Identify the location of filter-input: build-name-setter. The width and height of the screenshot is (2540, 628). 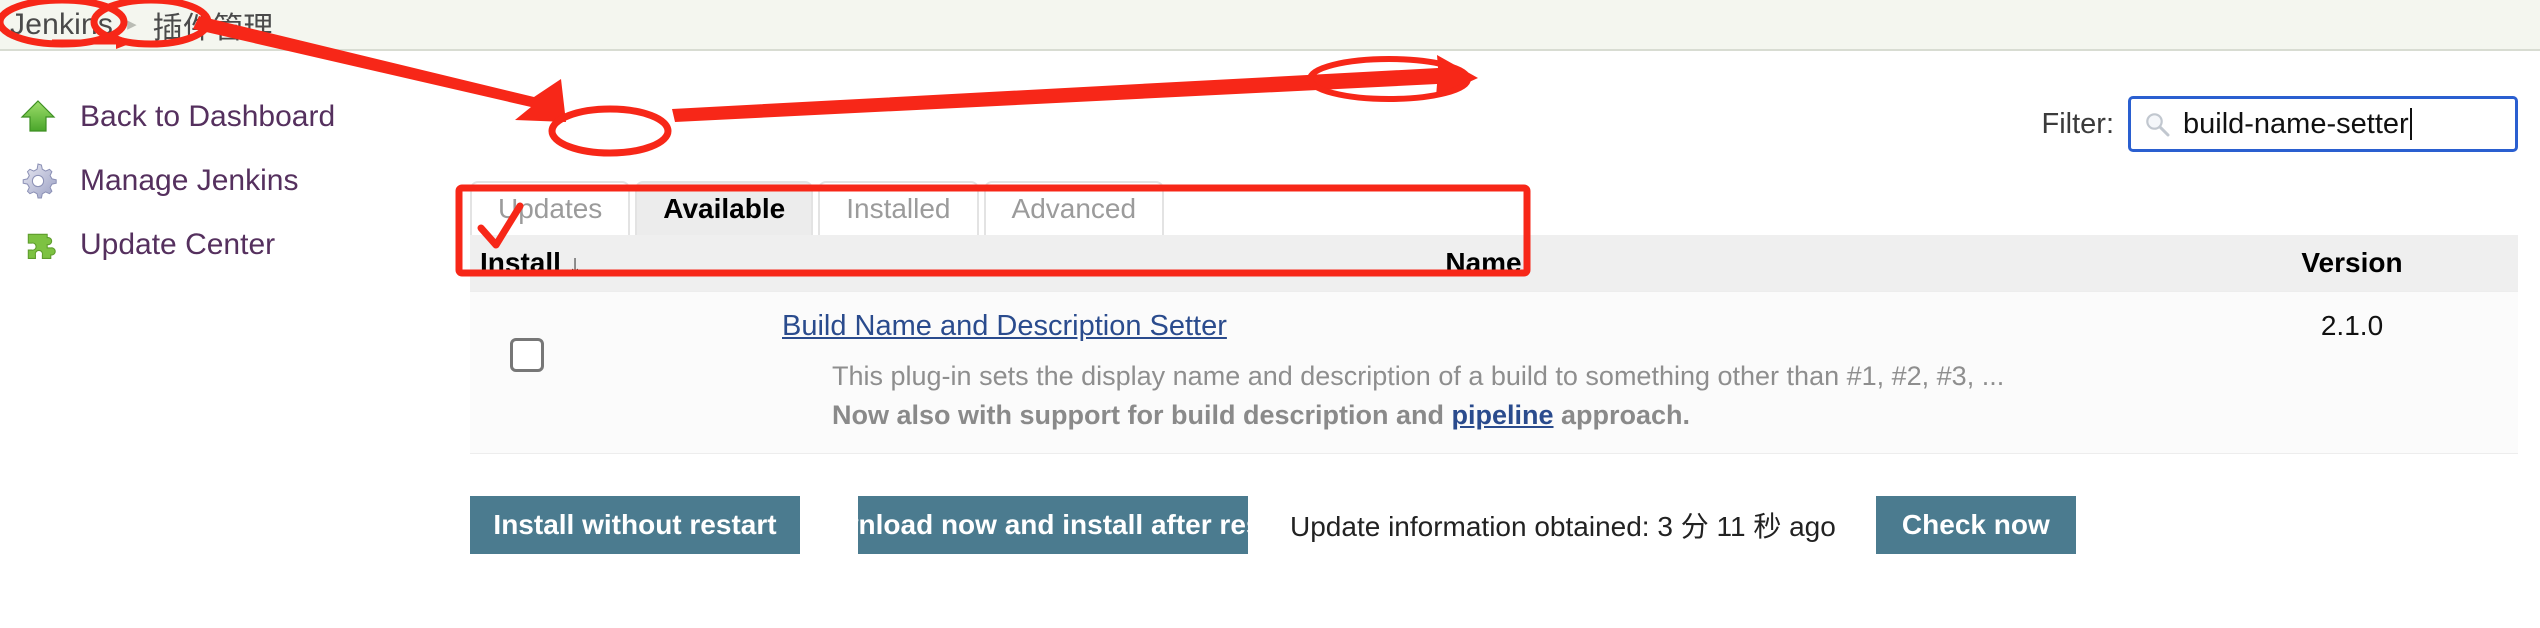
(2323, 124).